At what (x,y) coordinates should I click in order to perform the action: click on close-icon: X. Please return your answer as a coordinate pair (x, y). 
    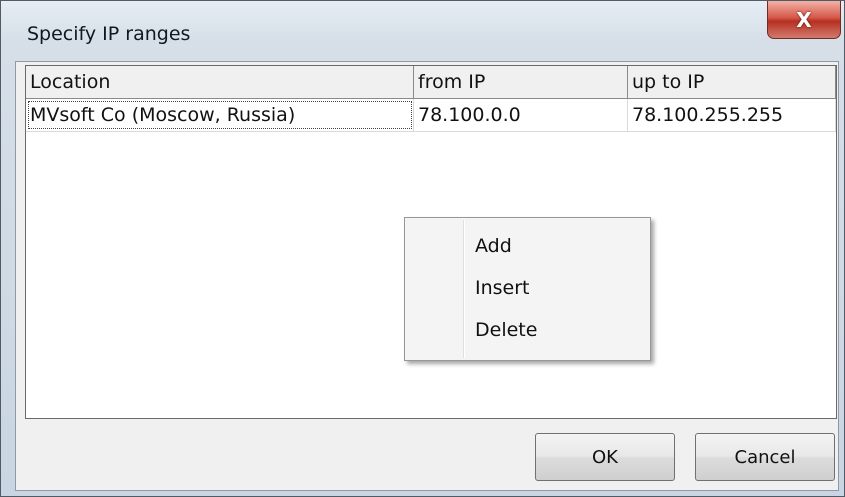
    Looking at the image, I should click on (804, 19).